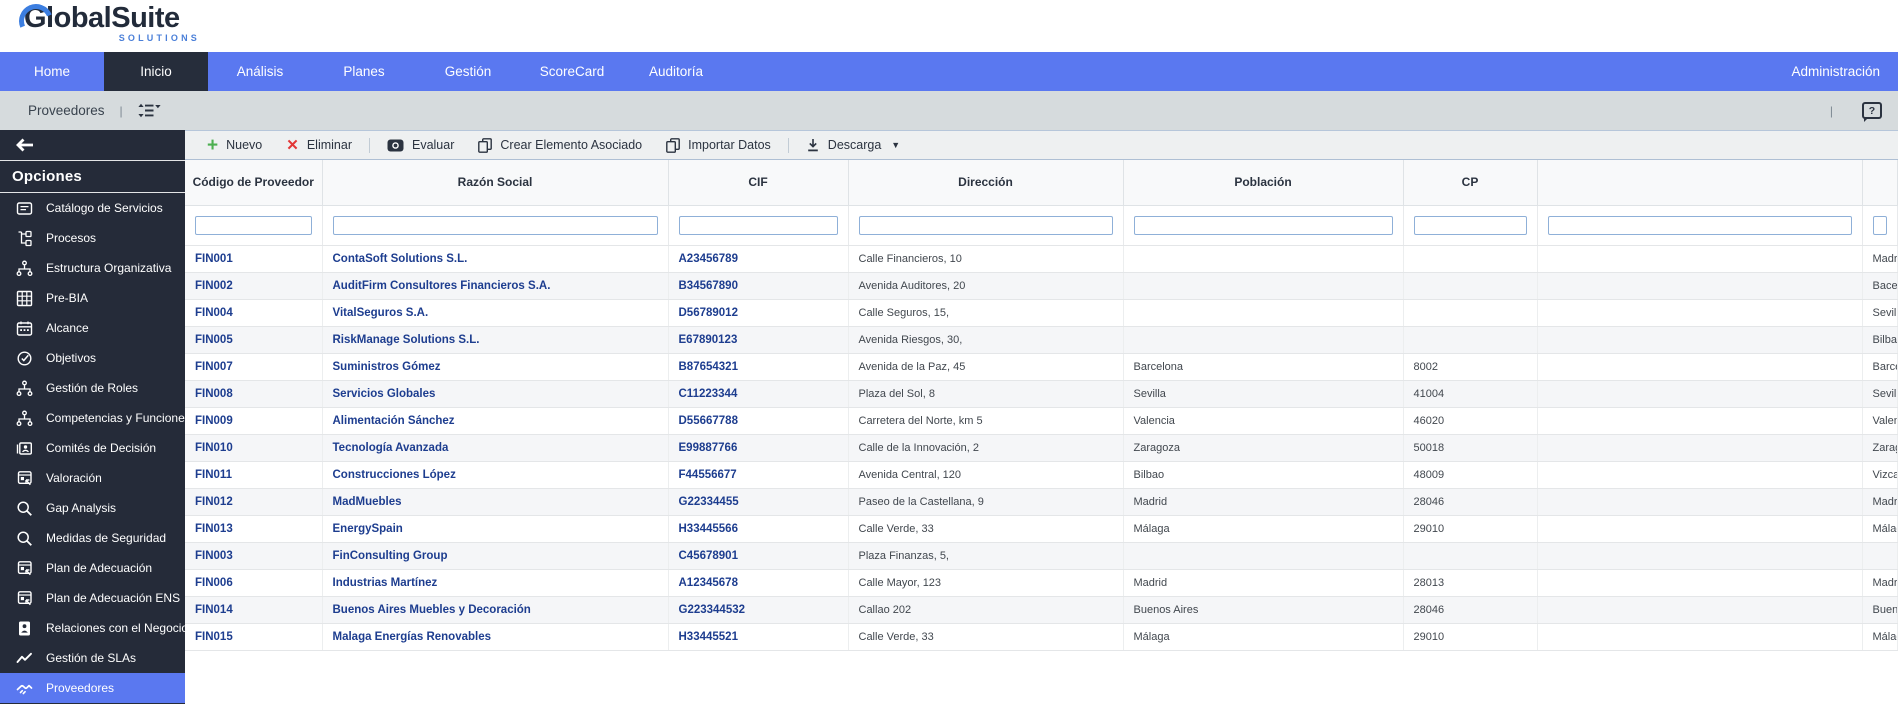  Describe the element at coordinates (92, 328) in the screenshot. I see `sidebar-item-alcance: Alcance` at that location.